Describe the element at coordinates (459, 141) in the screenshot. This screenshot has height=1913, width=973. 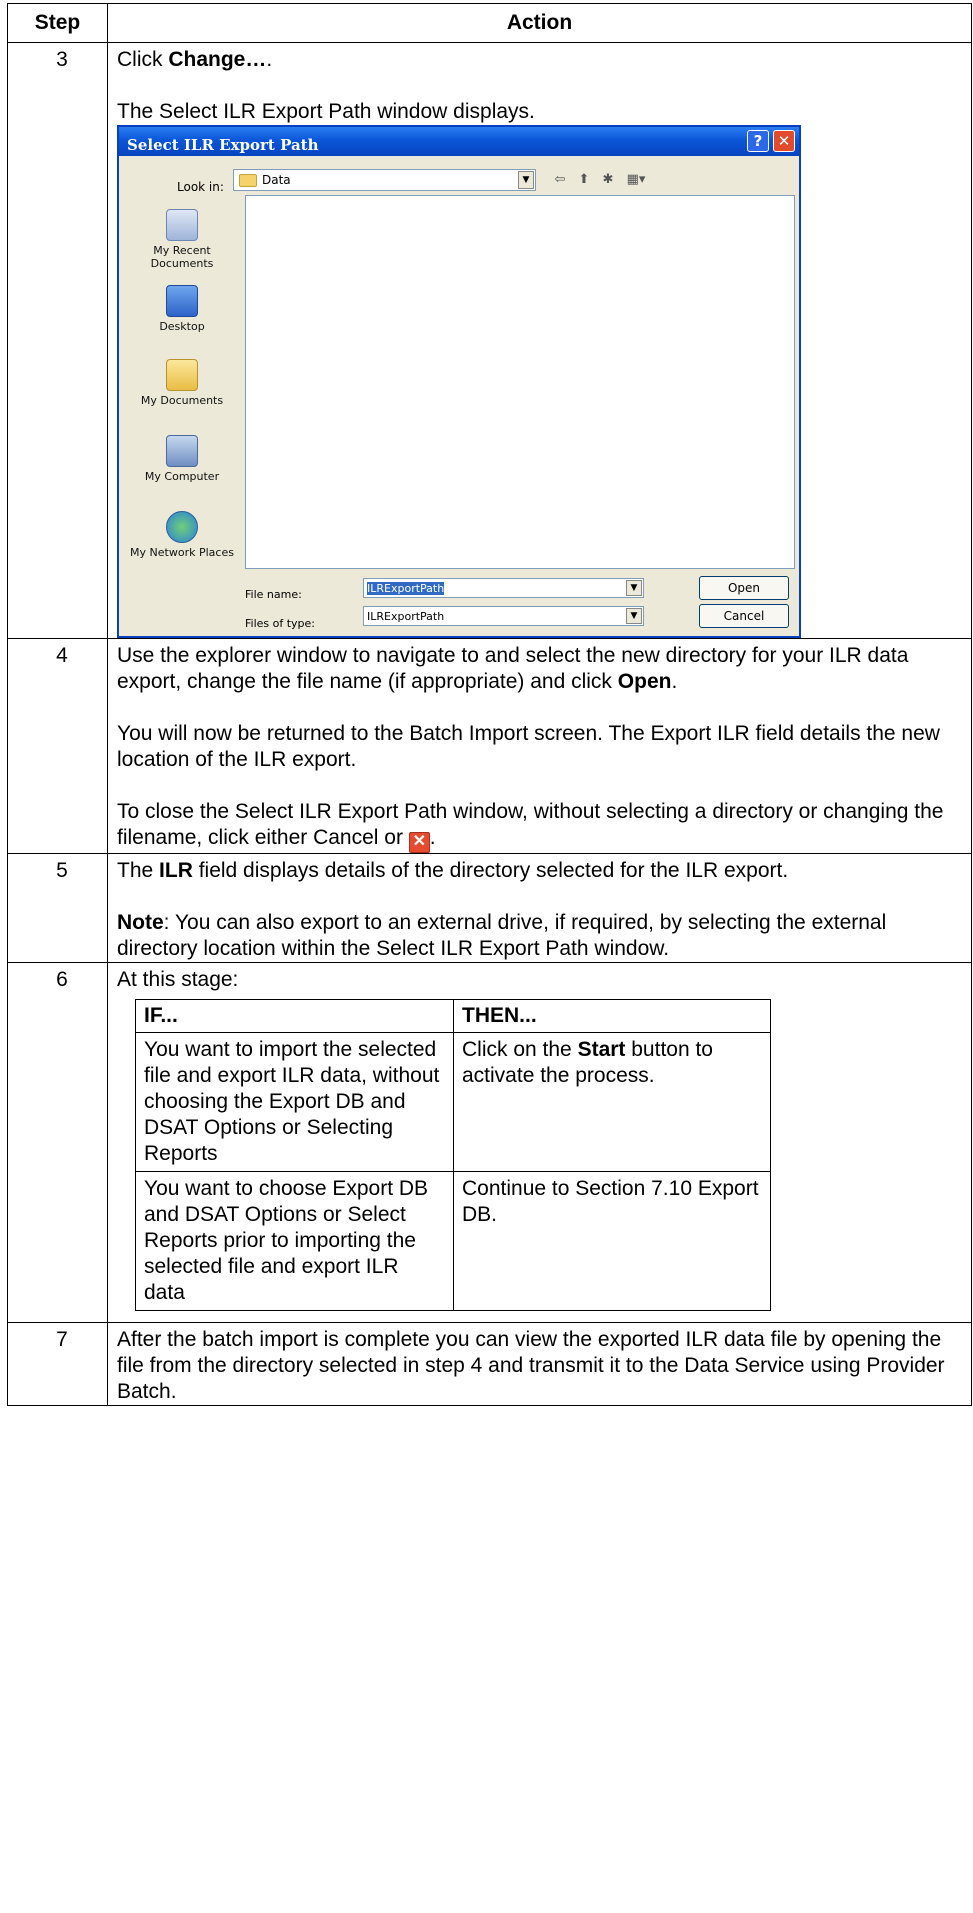
I see `dialog-titlebar: Select ILR Export Path ? ✕` at that location.